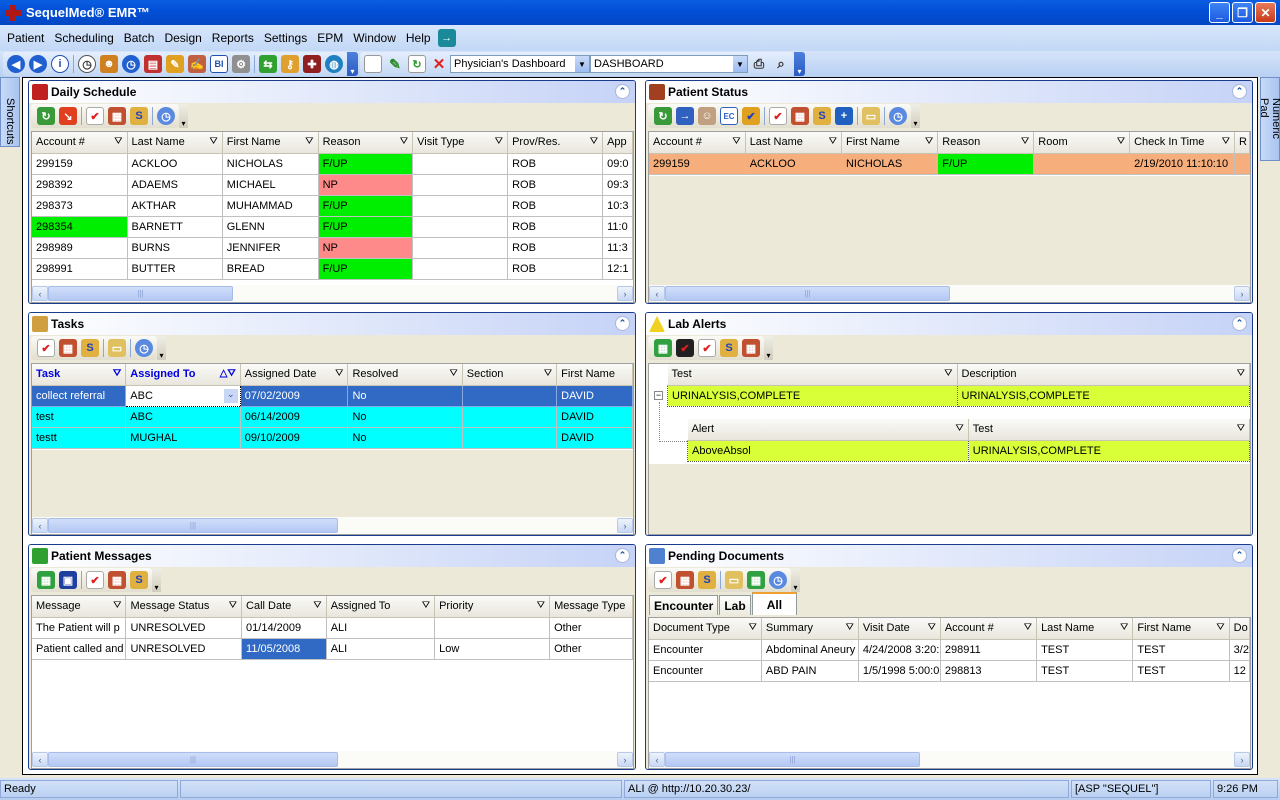 The height and width of the screenshot is (800, 1280). I want to click on table-row: AboveAbsol URINALYSIS,COMPLETE, so click(968, 450).